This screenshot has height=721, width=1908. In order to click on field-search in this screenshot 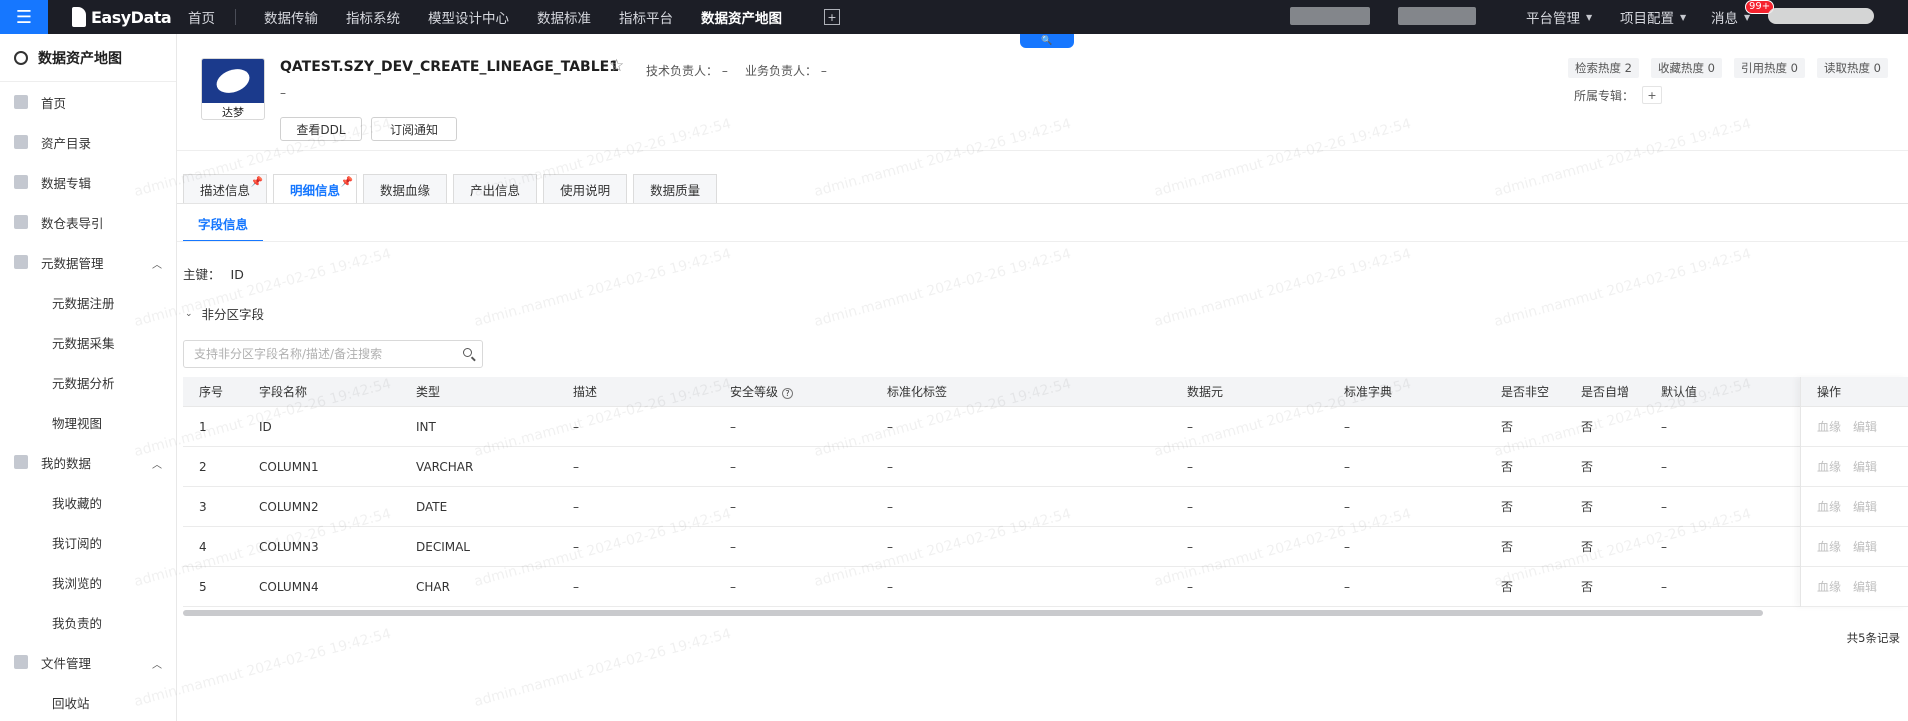, I will do `click(333, 354)`.